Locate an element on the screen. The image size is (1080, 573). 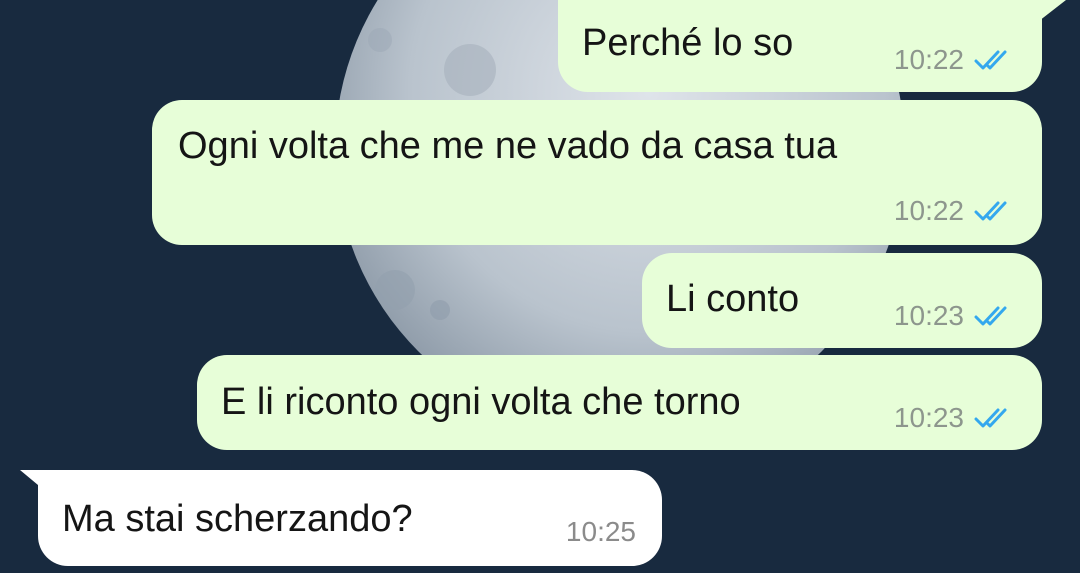
message-text: Ogni volta che me ne vado da casa tua is located at coordinates (508, 146).